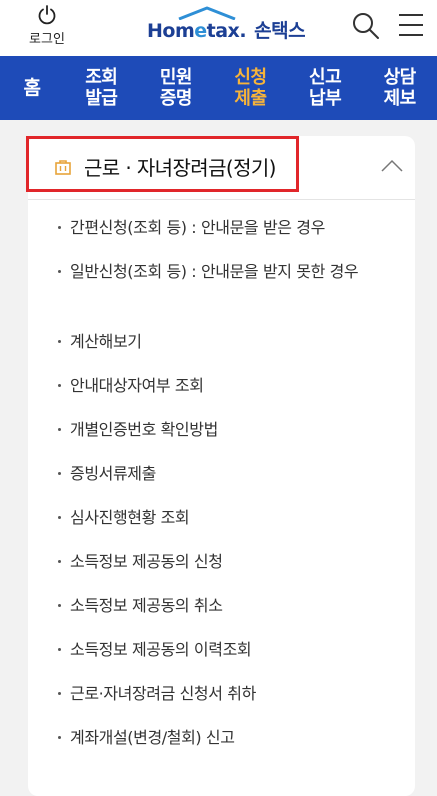 This screenshot has width=437, height=796. I want to click on list-item: 일반신청(조회 등) : 안내문을 받지 못한 경우, so click(223, 271).